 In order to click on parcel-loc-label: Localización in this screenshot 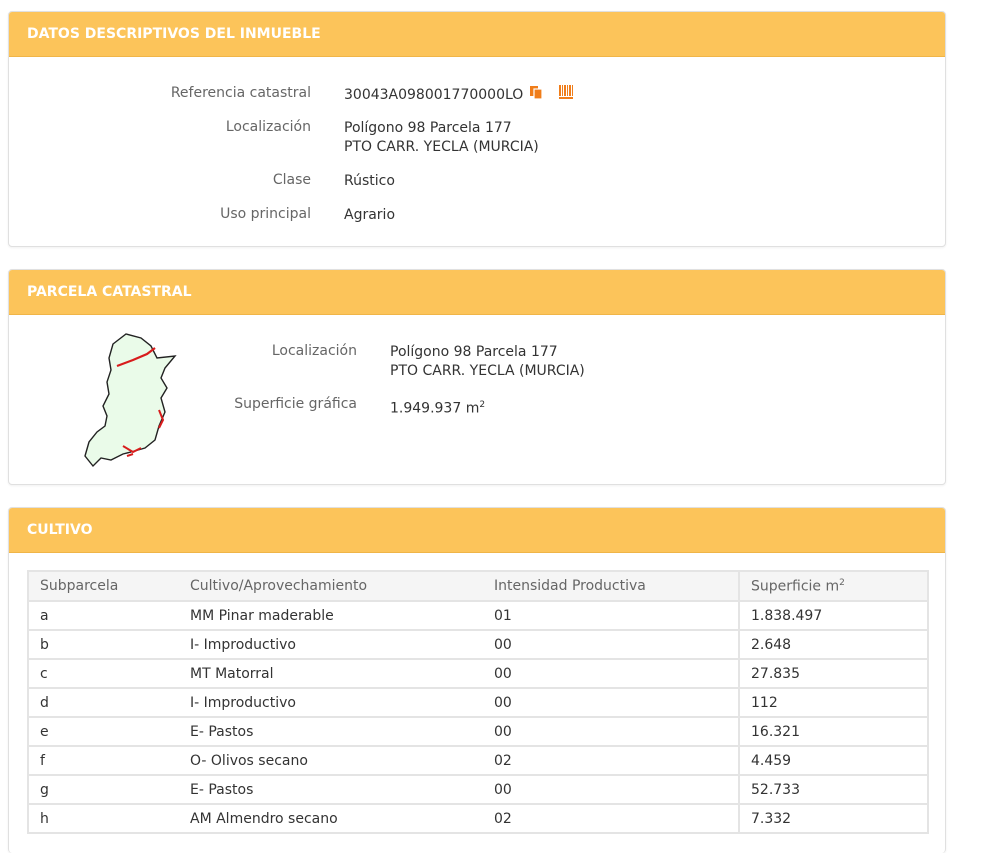, I will do `click(314, 351)`.